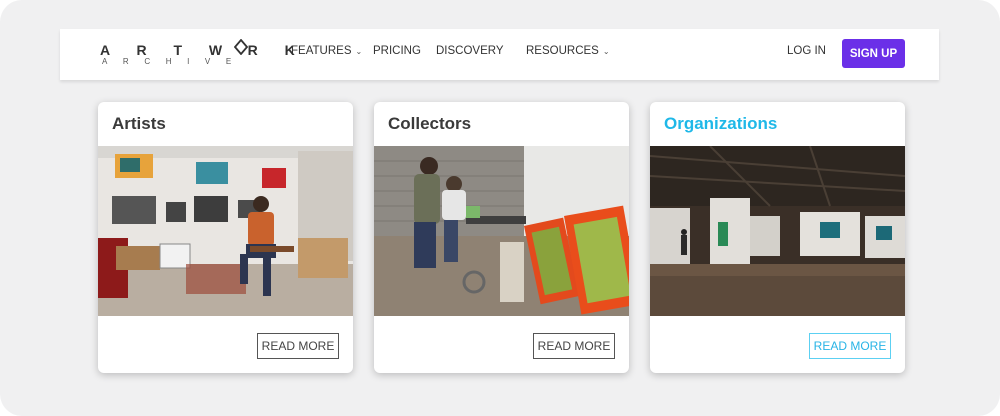 This screenshot has height=416, width=1000. I want to click on nav-pricing: PRICING, so click(397, 51).